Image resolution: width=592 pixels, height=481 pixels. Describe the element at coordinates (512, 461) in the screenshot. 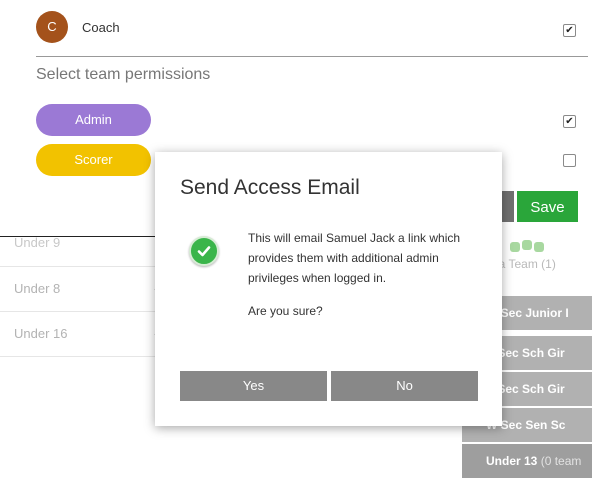

I see `team-bar-label: Under 13` at that location.